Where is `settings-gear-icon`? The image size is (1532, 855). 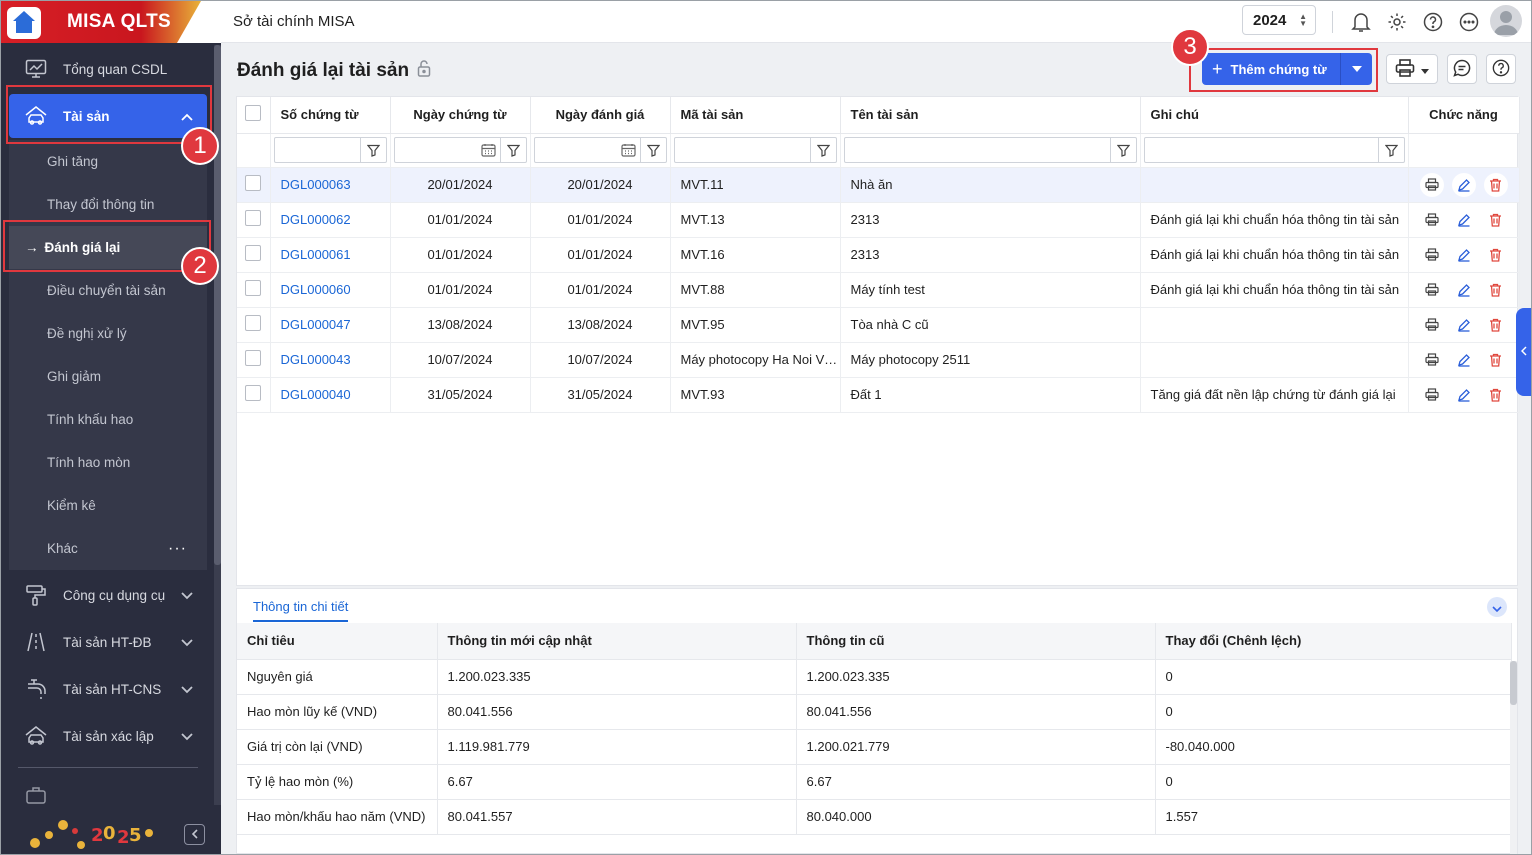 settings-gear-icon is located at coordinates (1397, 22).